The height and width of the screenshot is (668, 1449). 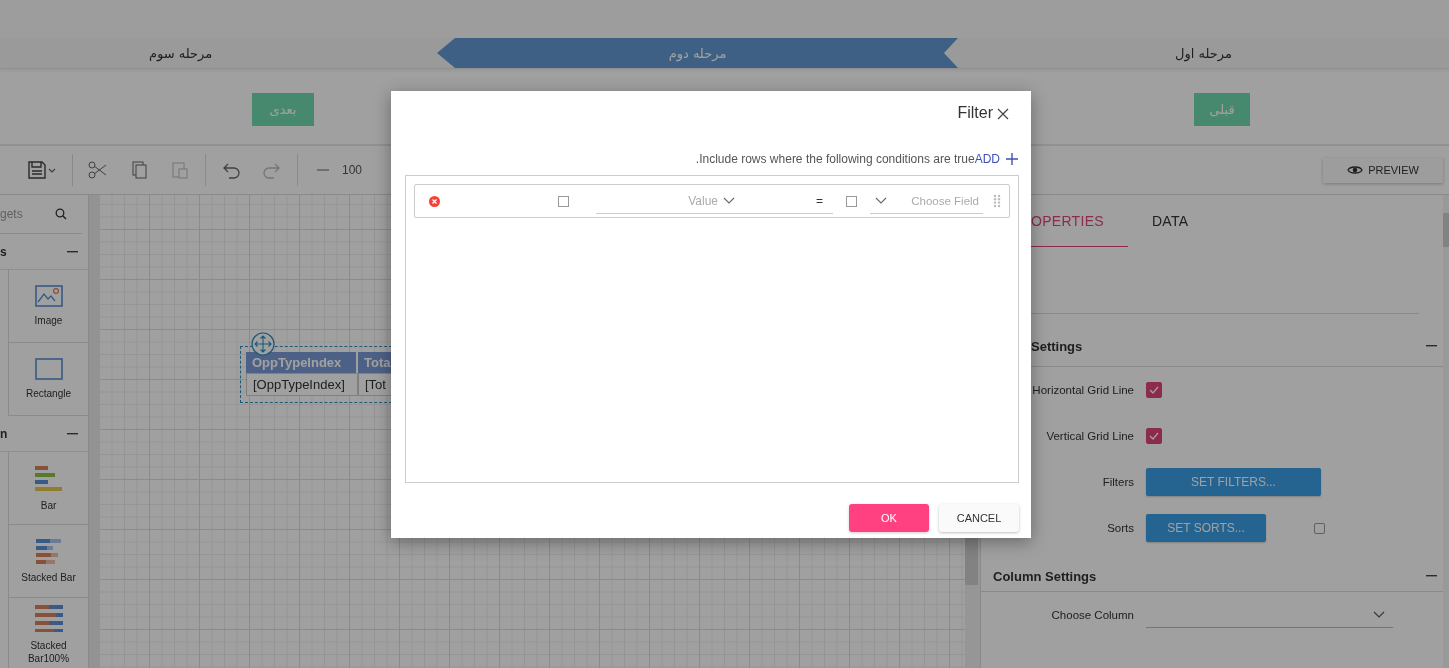 I want to click on dialog-title: Filter, so click(x=975, y=113).